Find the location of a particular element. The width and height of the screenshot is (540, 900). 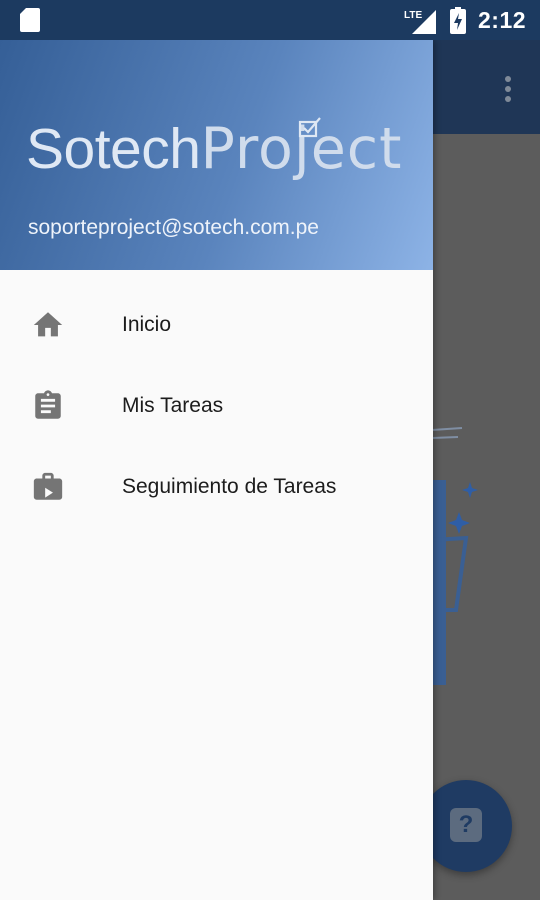

help-fab: ? is located at coordinates (466, 826).